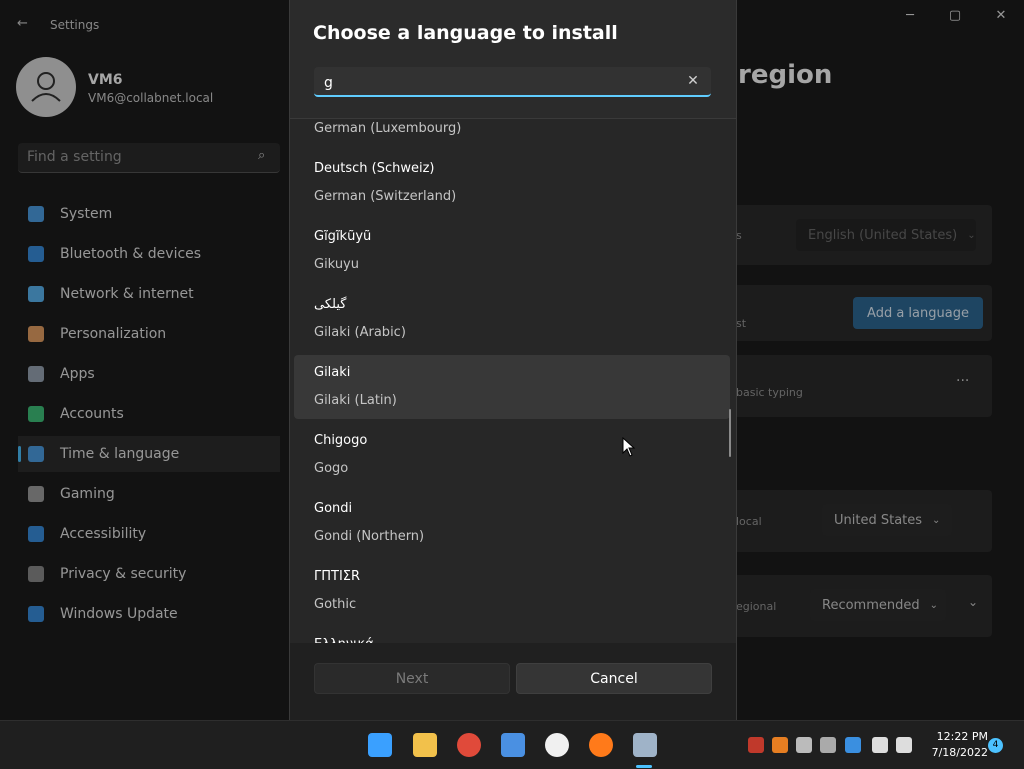 This screenshot has height=769, width=1024. What do you see at coordinates (412, 678) in the screenshot?
I see `next-button: Next` at bounding box center [412, 678].